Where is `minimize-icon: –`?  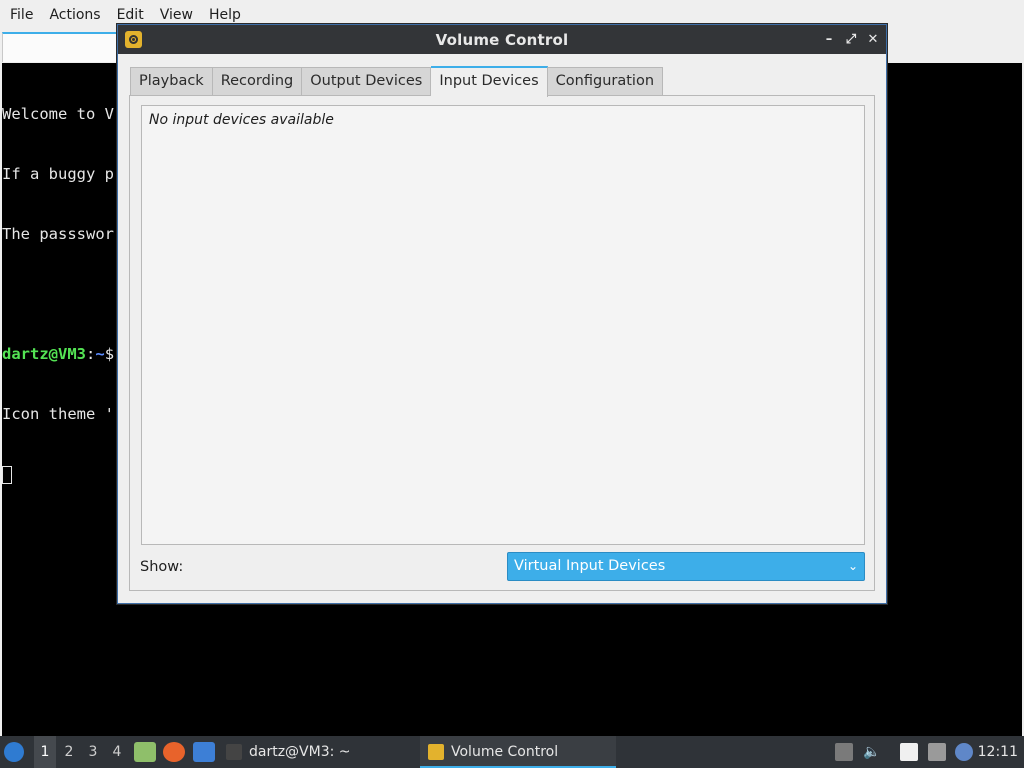
minimize-icon: – is located at coordinates (829, 39).